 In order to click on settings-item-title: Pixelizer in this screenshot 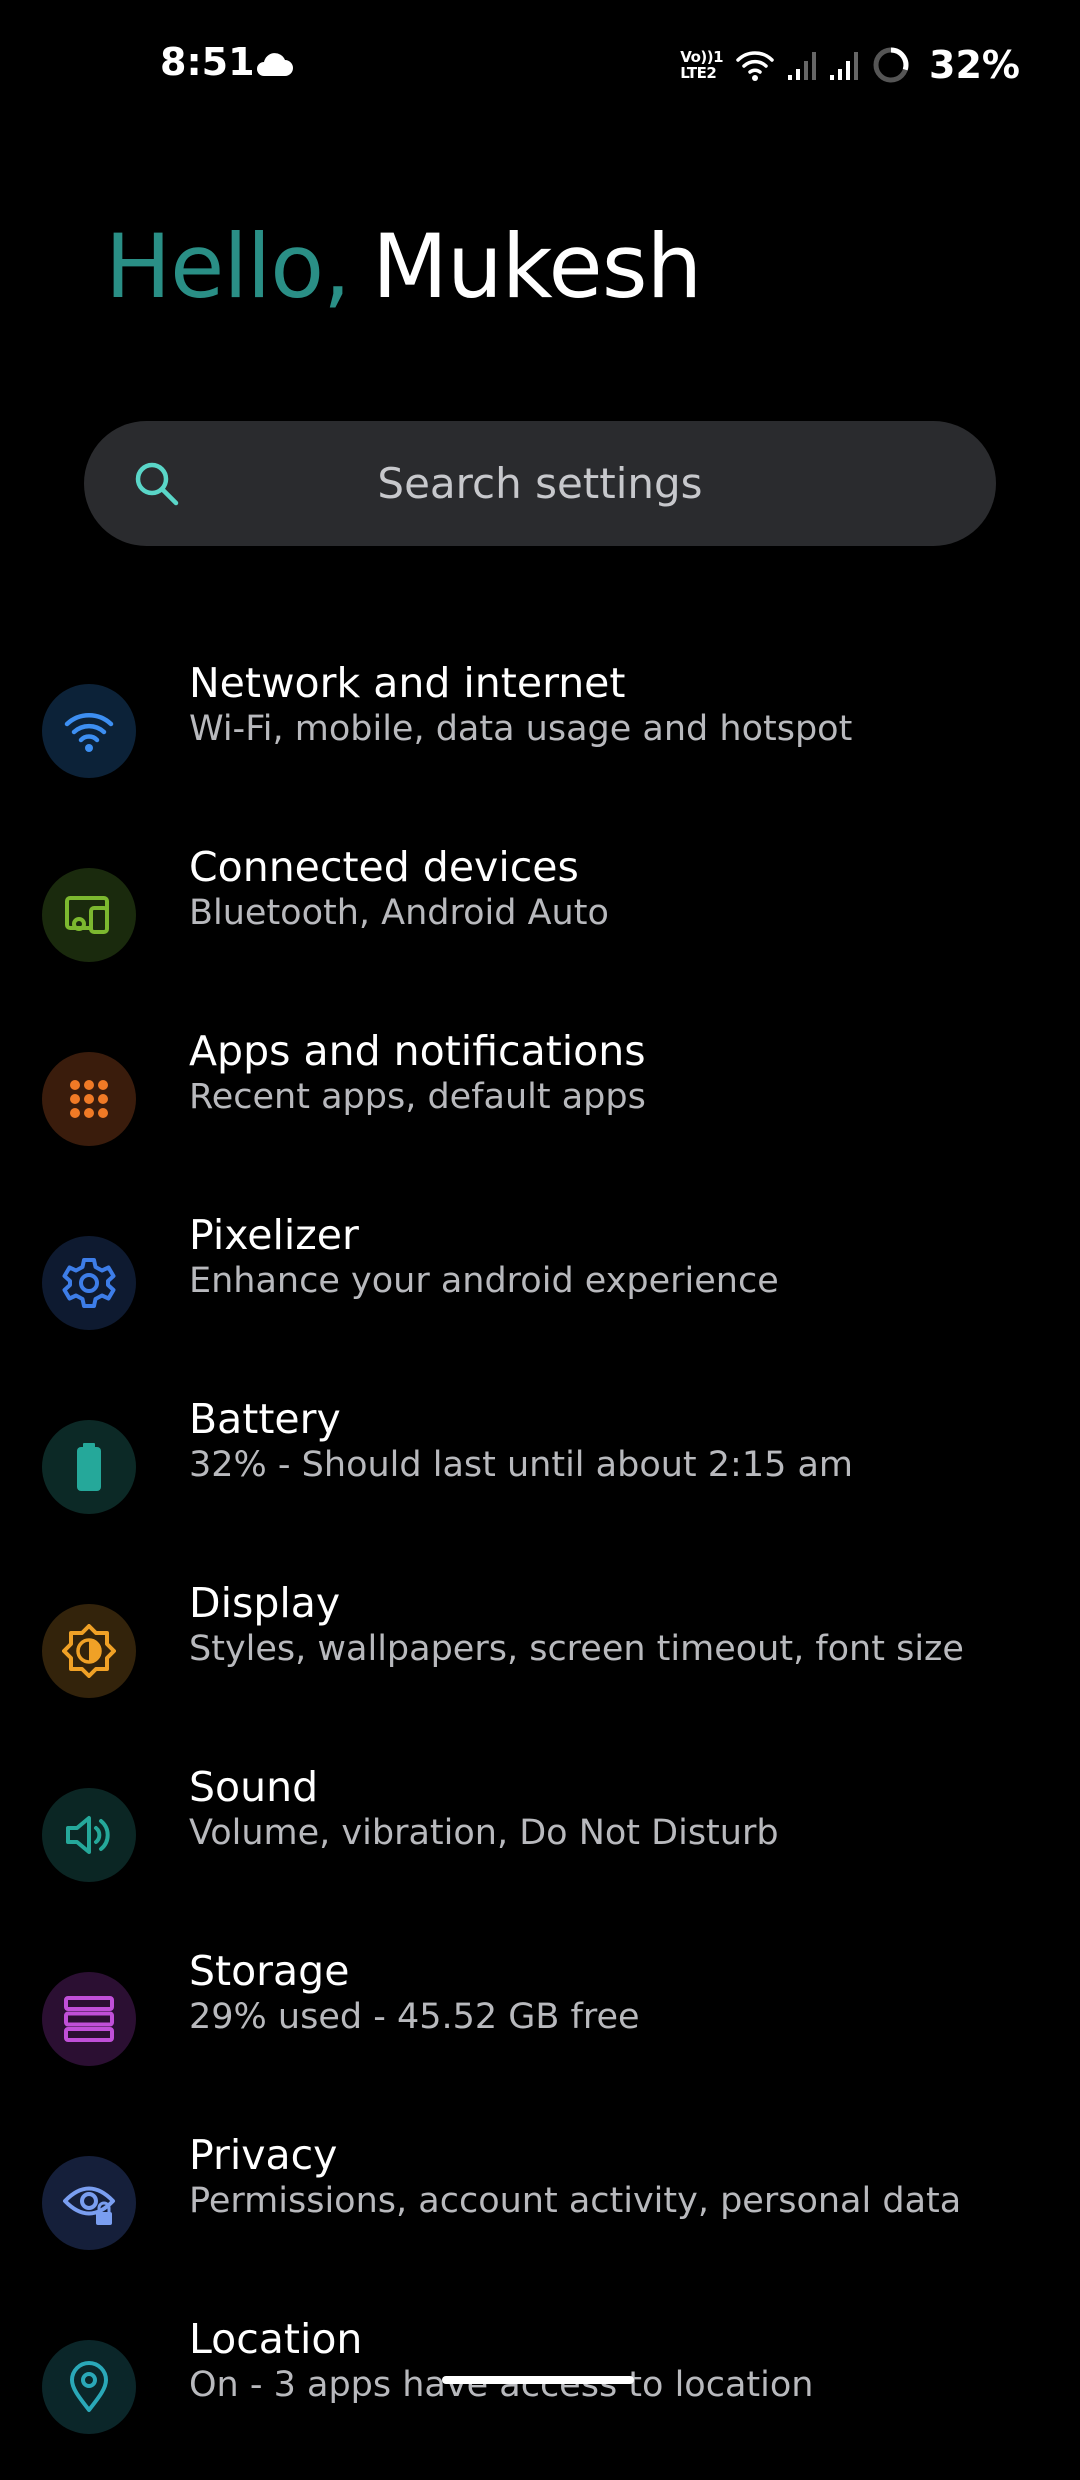, I will do `click(274, 1235)`.